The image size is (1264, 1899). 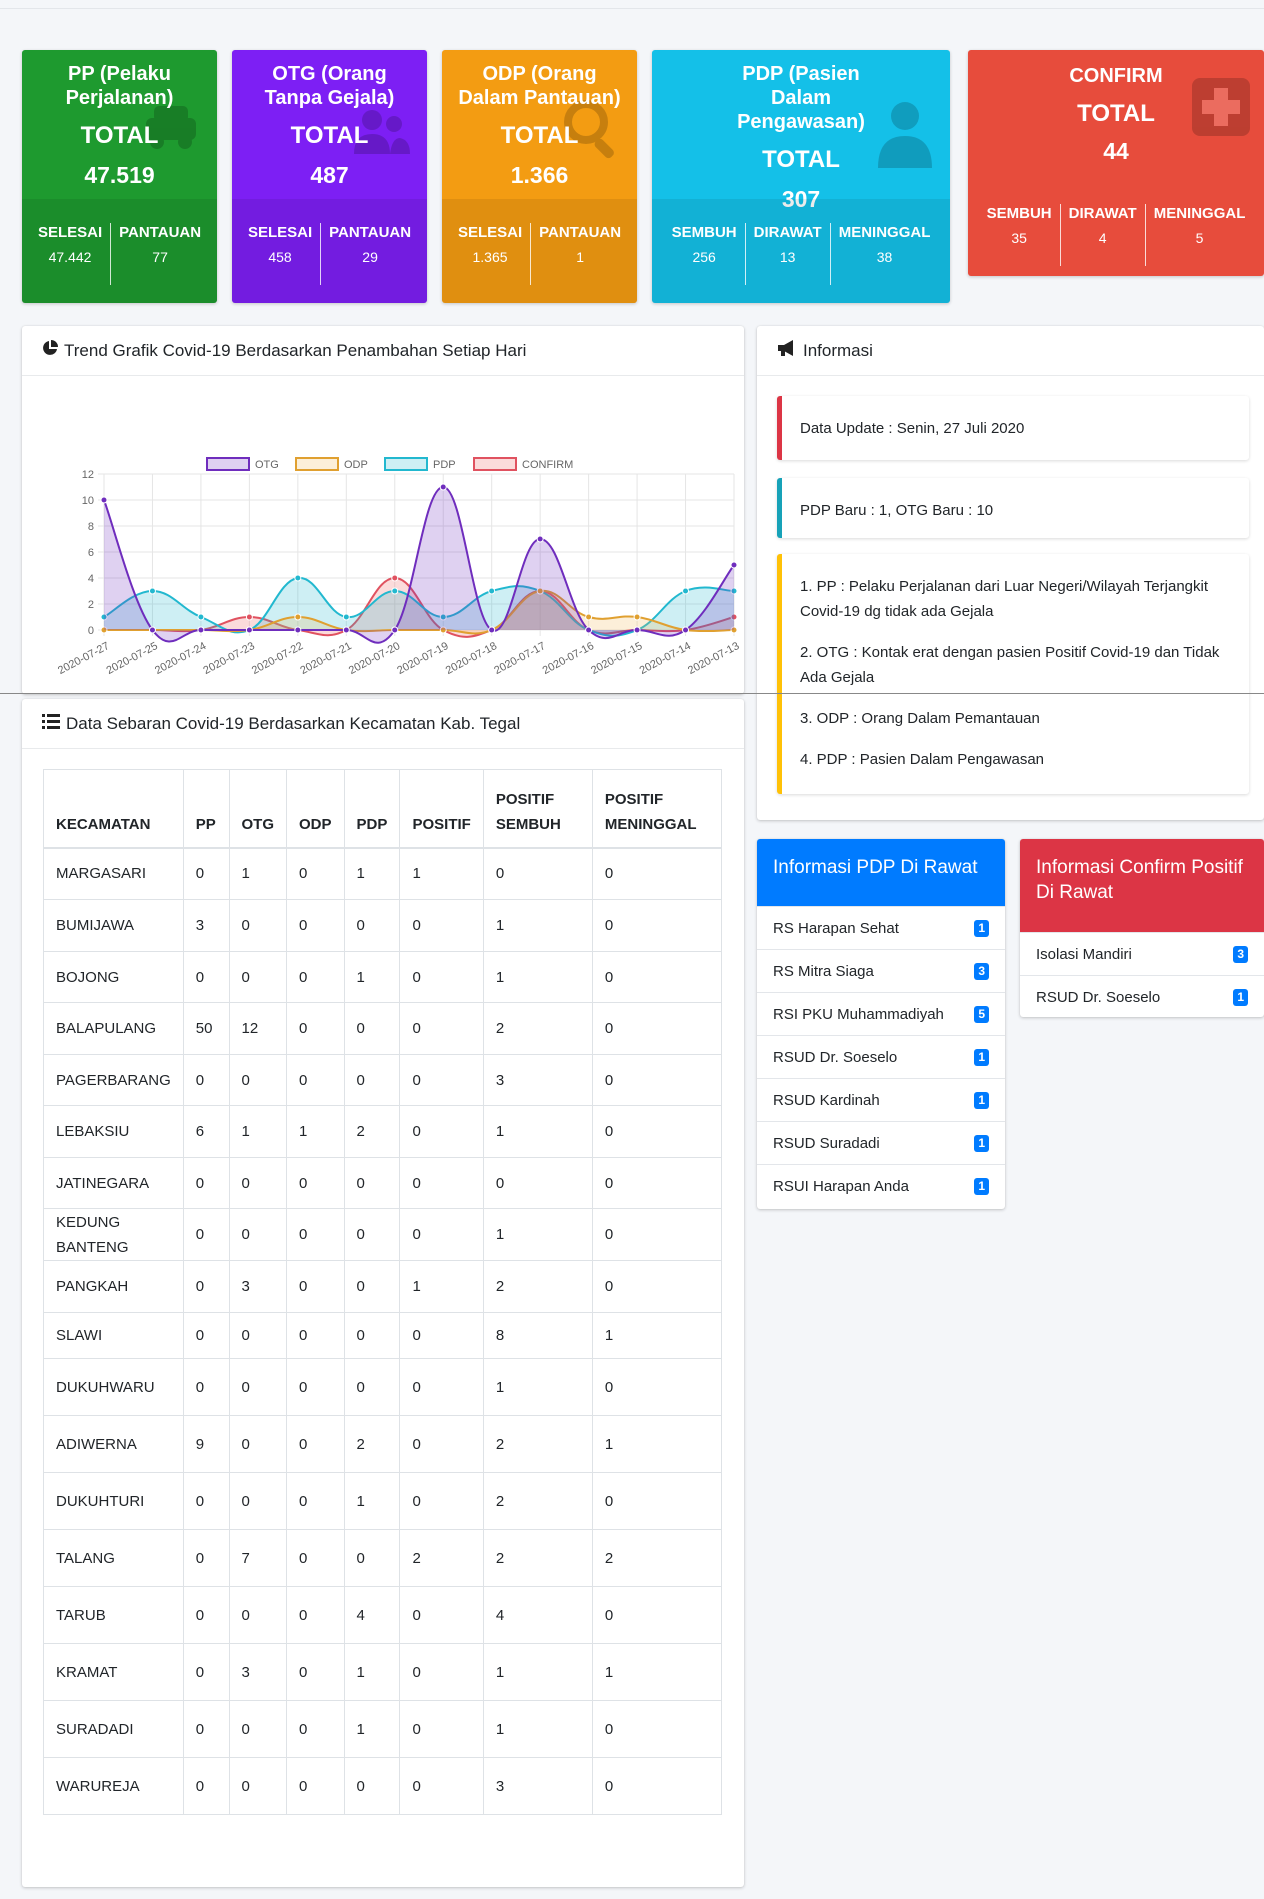 What do you see at coordinates (836, 928) in the screenshot?
I see `list-item-label: RS Harapan Sehat` at bounding box center [836, 928].